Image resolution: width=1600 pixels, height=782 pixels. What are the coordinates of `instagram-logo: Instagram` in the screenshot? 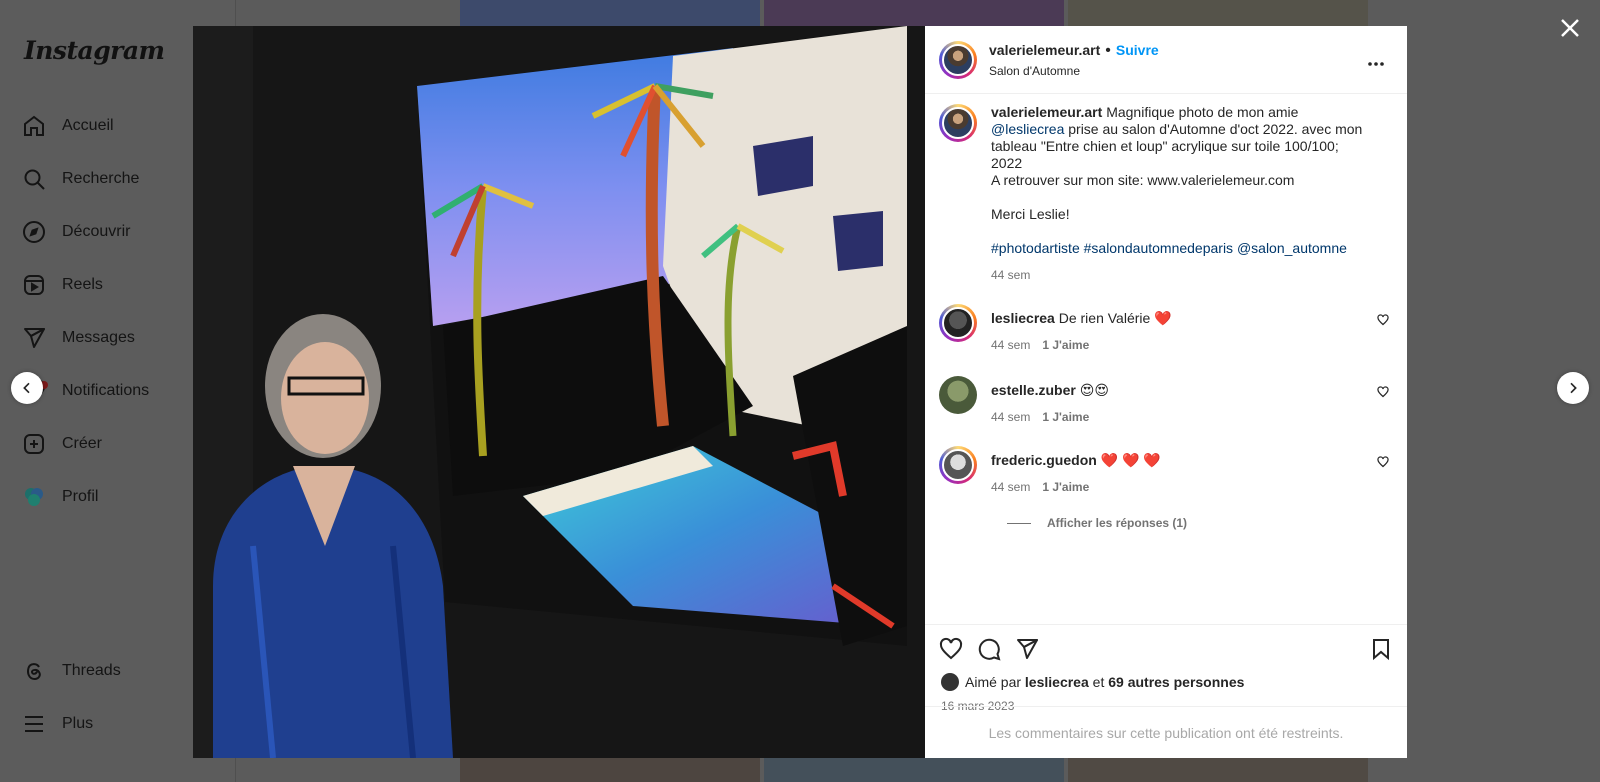 It's located at (94, 50).